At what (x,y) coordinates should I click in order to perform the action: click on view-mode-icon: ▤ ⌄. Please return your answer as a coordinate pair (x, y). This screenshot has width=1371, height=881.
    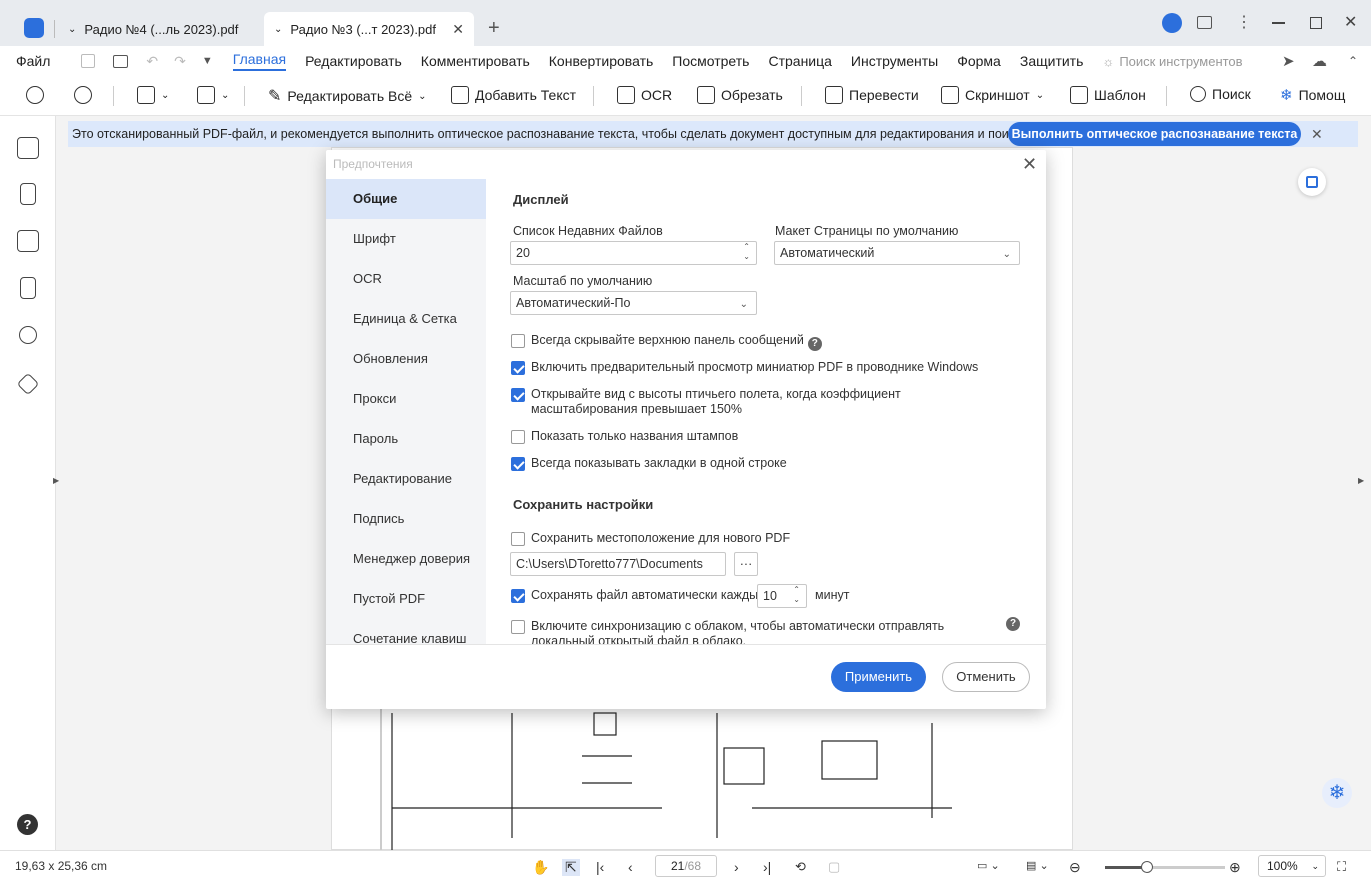
    Looking at the image, I should click on (1037, 865).